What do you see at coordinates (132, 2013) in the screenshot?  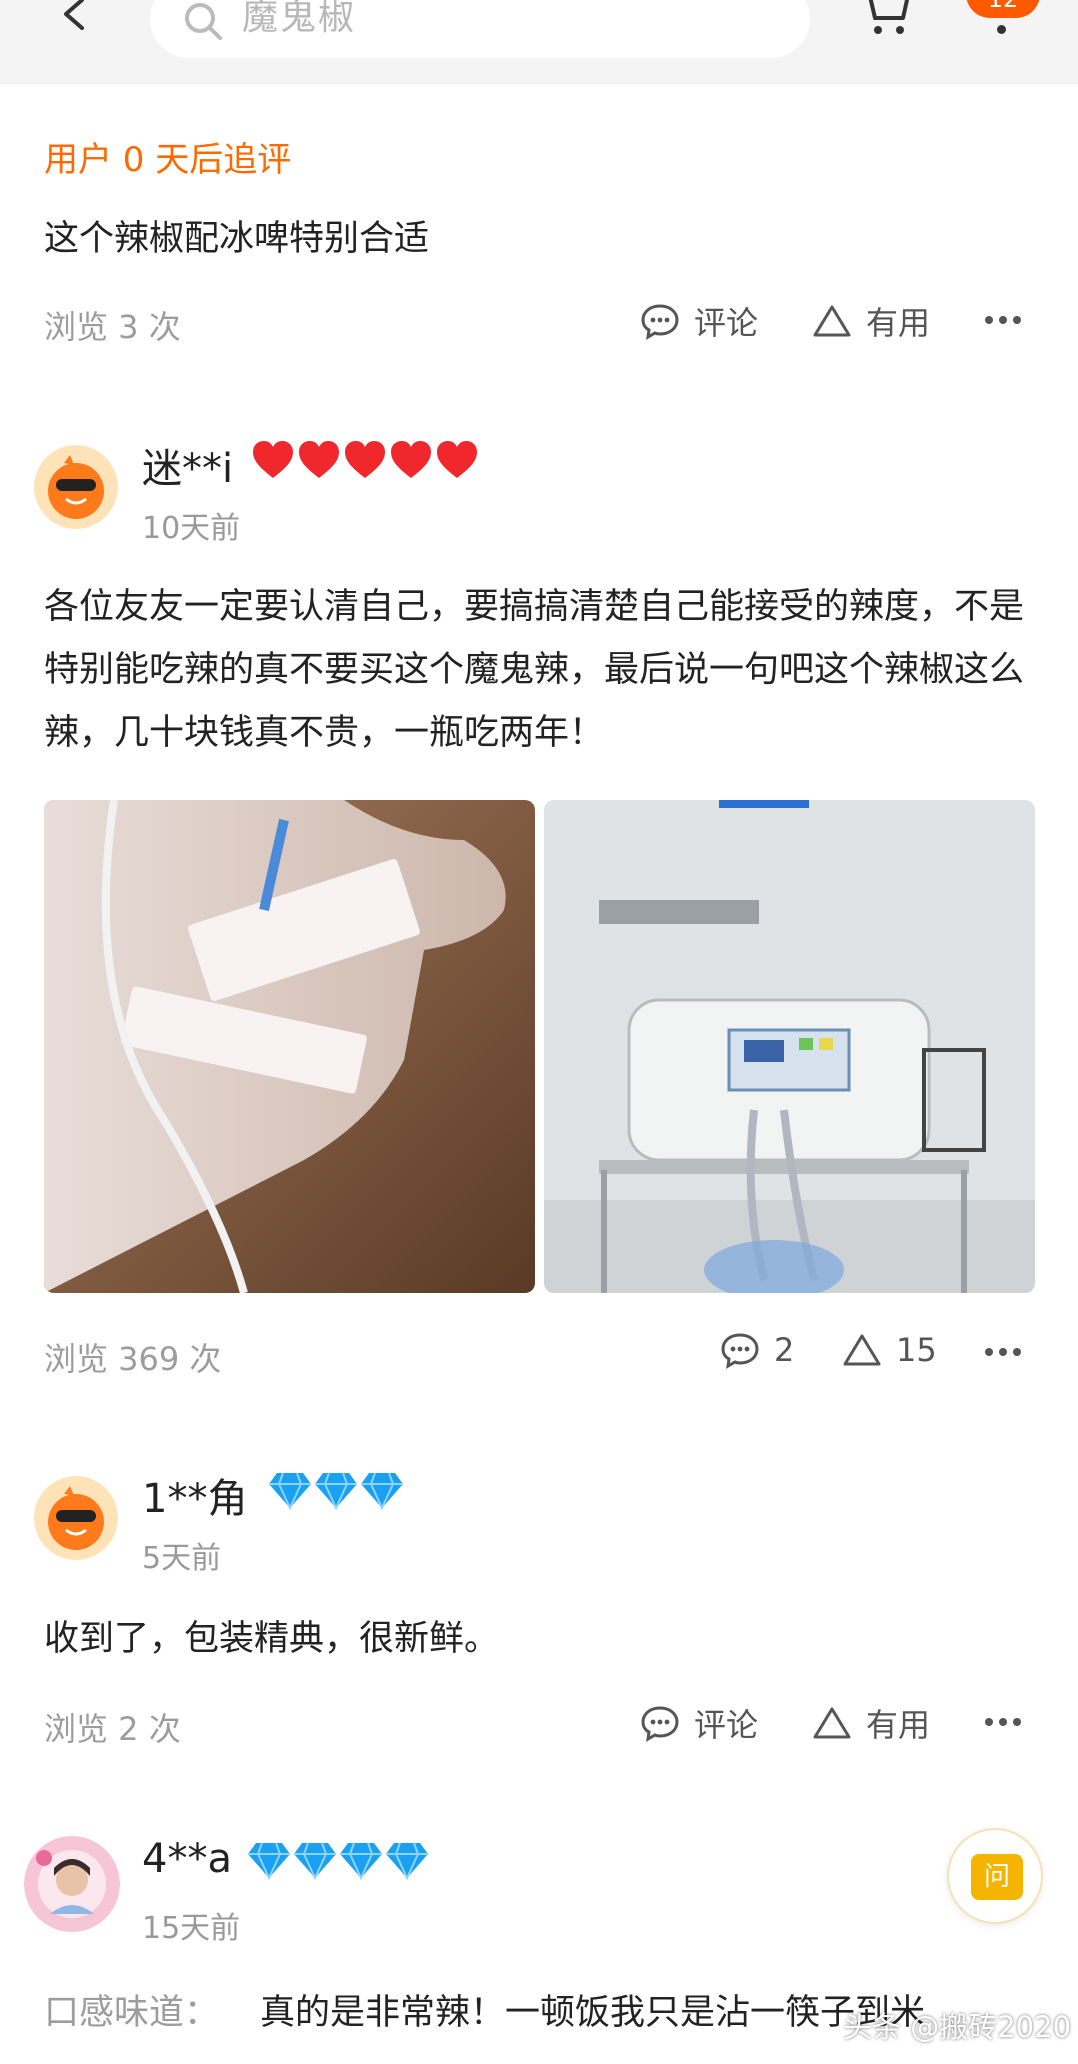 I see `taste-label: 口感味道：` at bounding box center [132, 2013].